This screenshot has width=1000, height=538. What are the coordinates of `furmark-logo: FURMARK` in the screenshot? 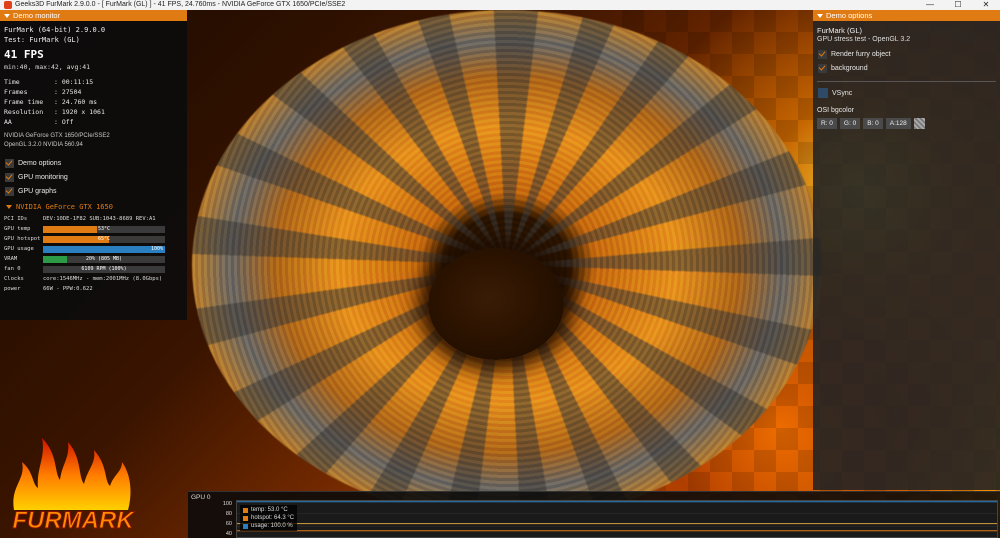 It's located at (74, 486).